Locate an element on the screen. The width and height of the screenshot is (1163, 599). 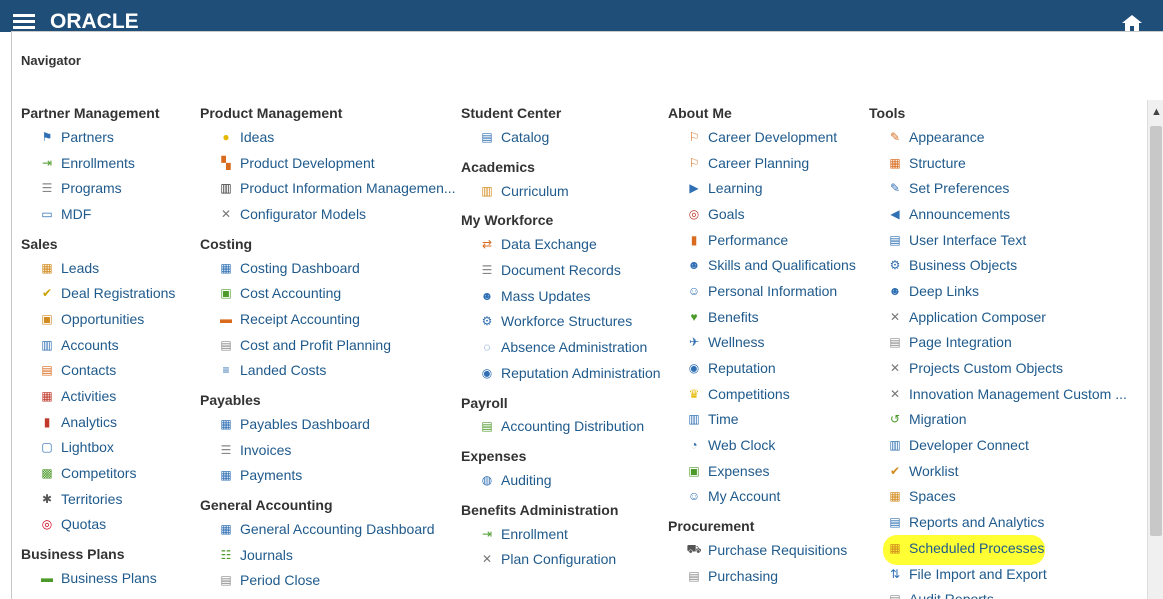
navigator-link-programs: ☰ Programs is located at coordinates (98, 188).